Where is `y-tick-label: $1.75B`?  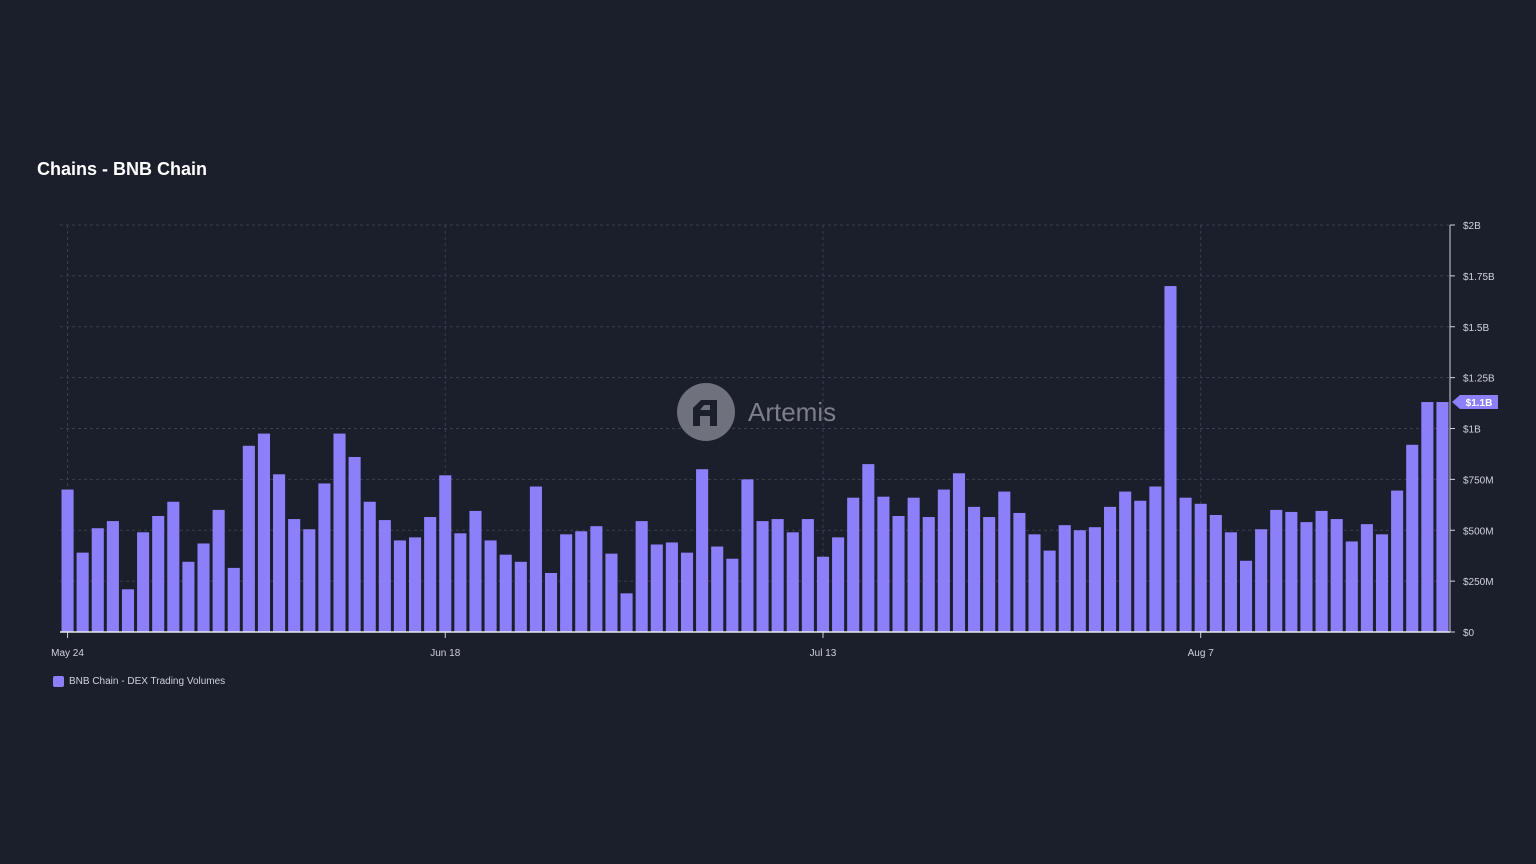
y-tick-label: $1.75B is located at coordinates (1479, 277).